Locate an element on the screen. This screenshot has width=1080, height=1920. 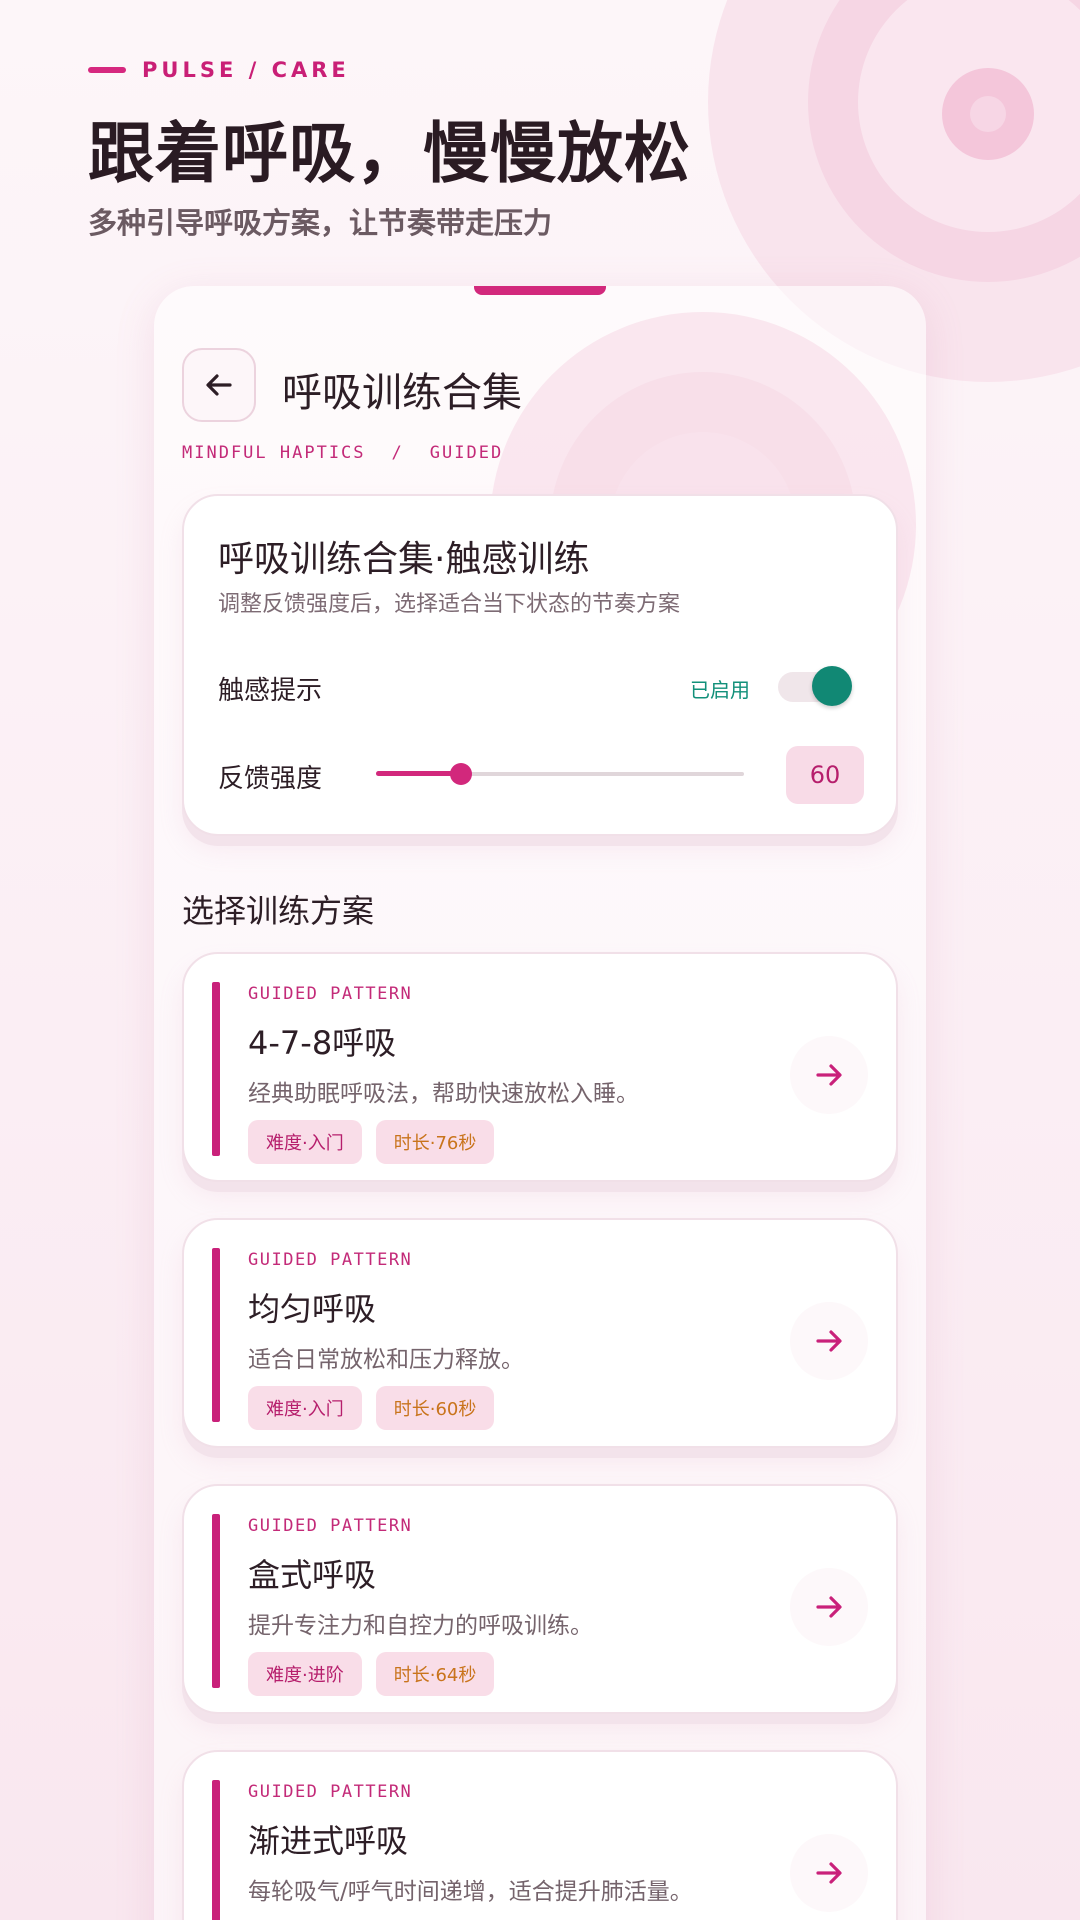
plan-description: 提升专注力和自控力的呼吸训练。 is located at coordinates (420, 1626).